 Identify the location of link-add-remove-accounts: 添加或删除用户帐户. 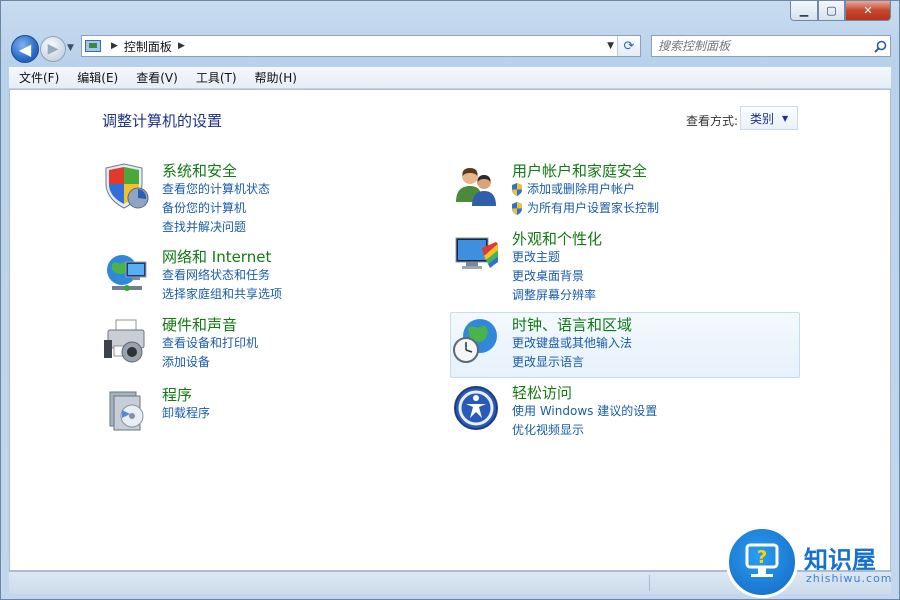
(585, 189).